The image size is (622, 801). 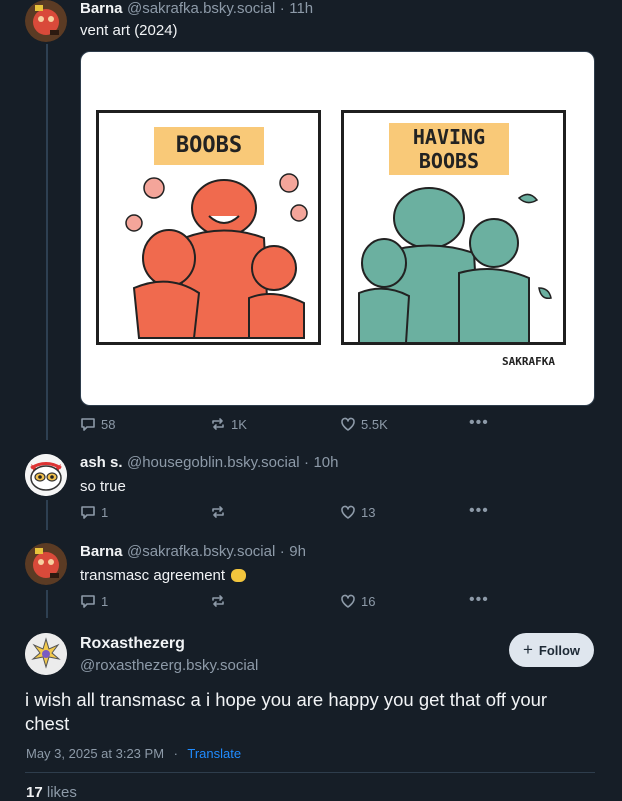 What do you see at coordinates (239, 424) in the screenshot?
I see `repost-count: 1K` at bounding box center [239, 424].